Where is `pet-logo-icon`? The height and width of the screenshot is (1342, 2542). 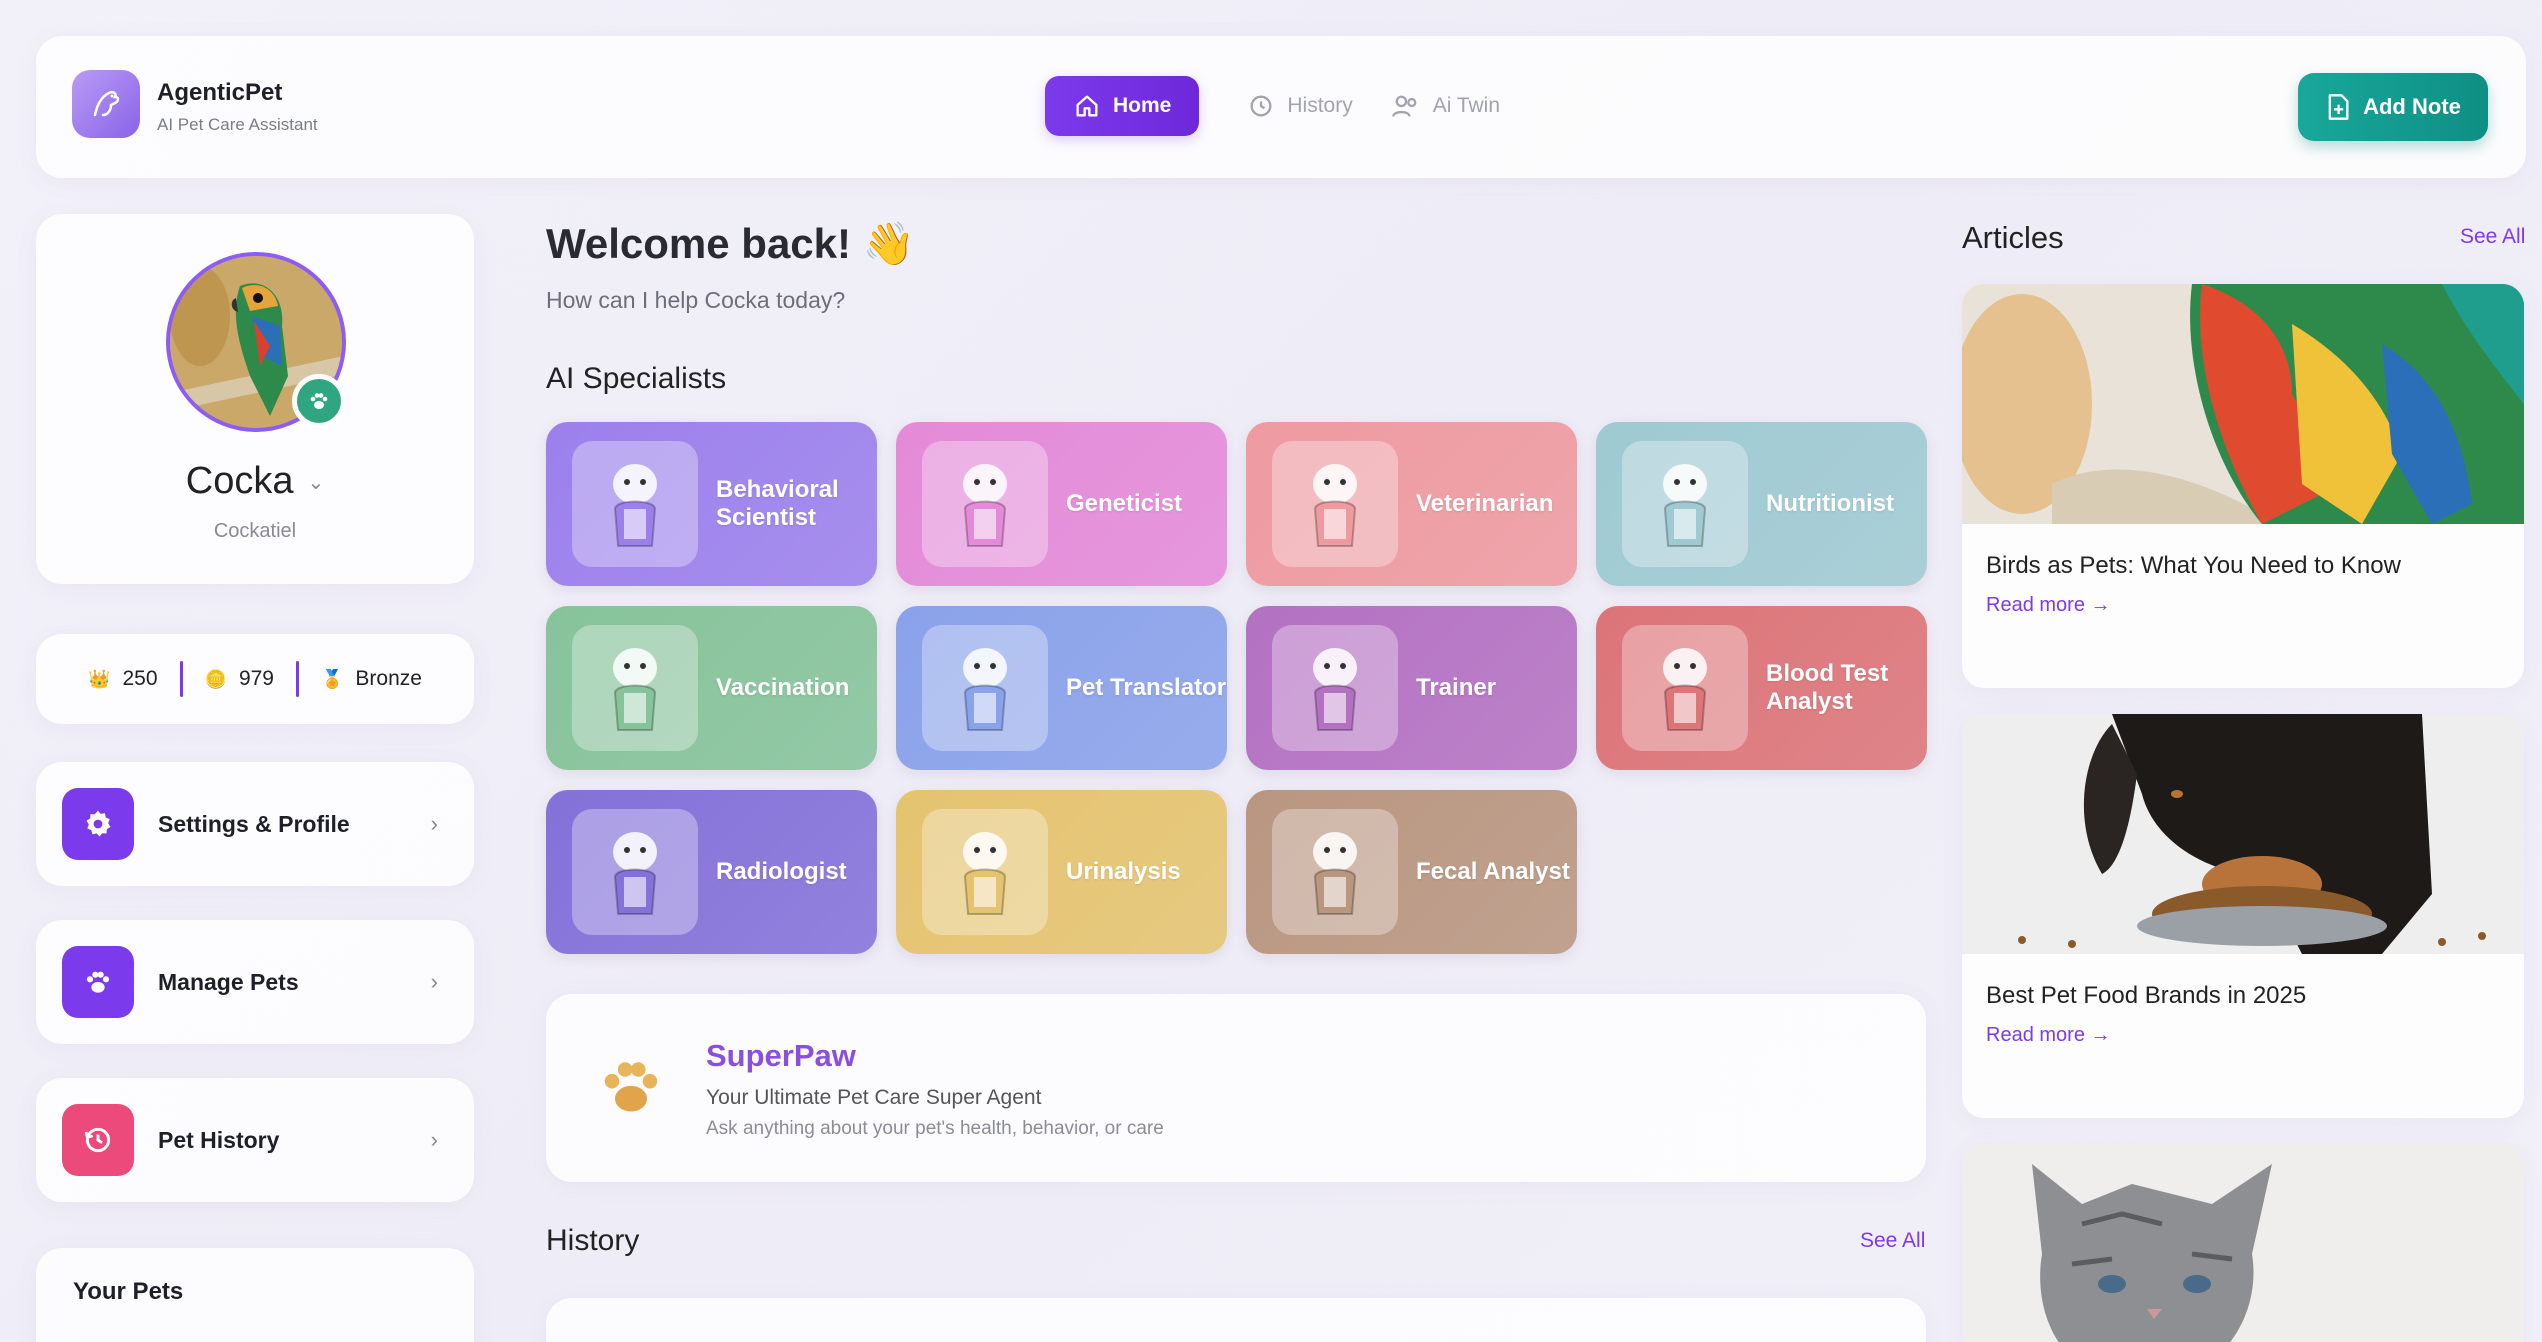
pet-logo-icon is located at coordinates (106, 103).